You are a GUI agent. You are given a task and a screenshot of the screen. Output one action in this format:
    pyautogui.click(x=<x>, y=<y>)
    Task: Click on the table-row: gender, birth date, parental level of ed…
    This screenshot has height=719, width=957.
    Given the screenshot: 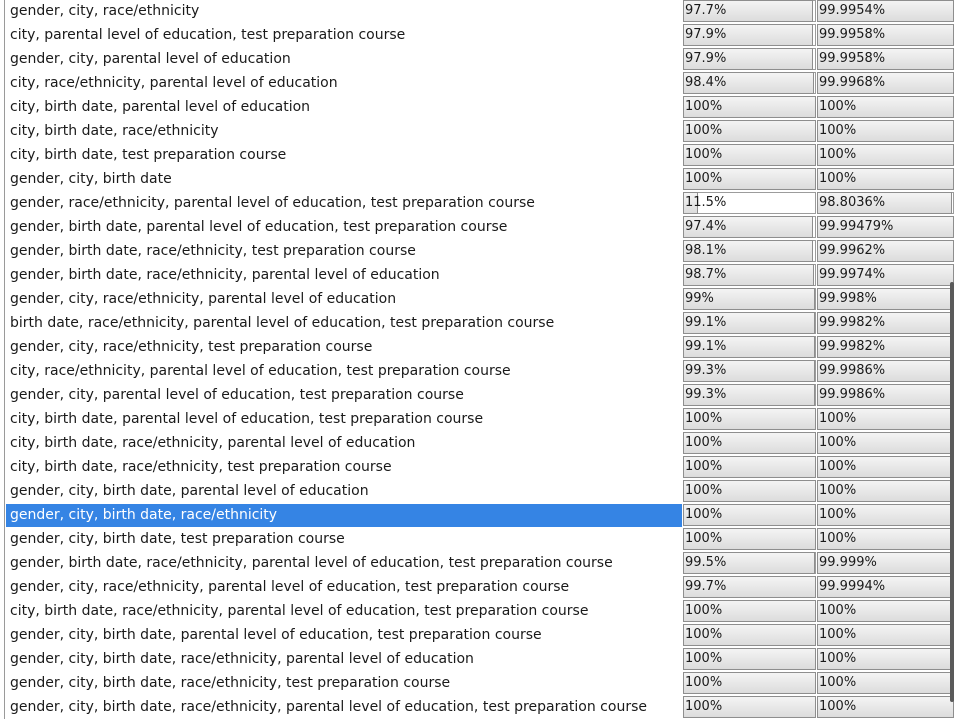 What is the action you would take?
    pyautogui.click(x=481, y=227)
    